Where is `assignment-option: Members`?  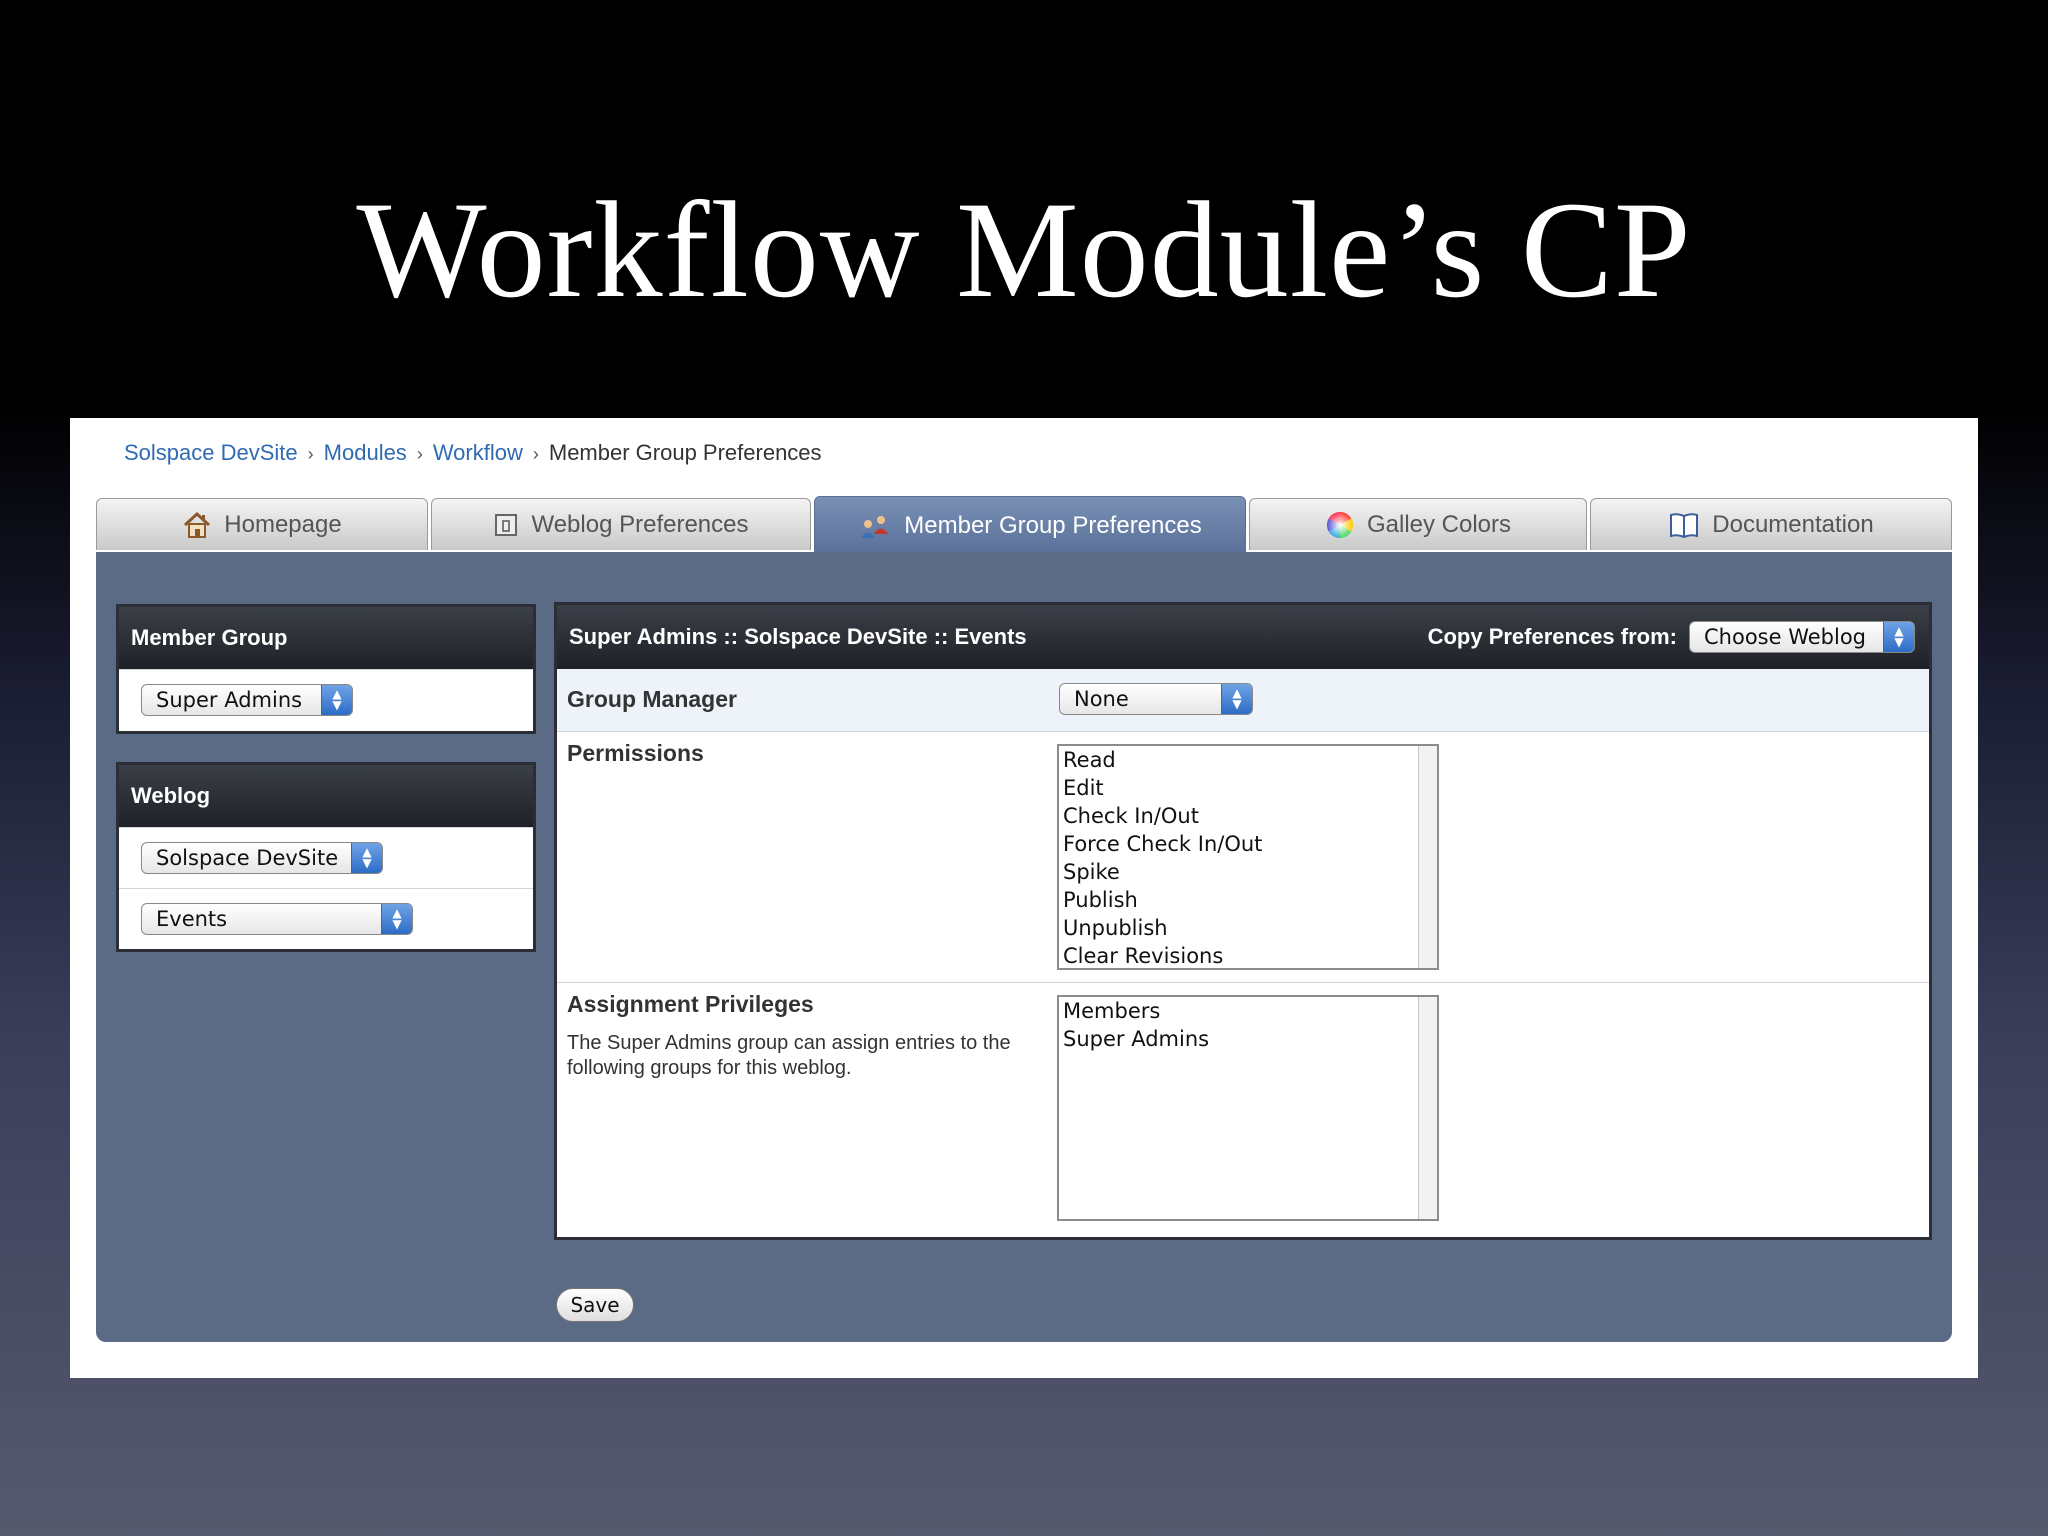 assignment-option: Members is located at coordinates (1248, 1011).